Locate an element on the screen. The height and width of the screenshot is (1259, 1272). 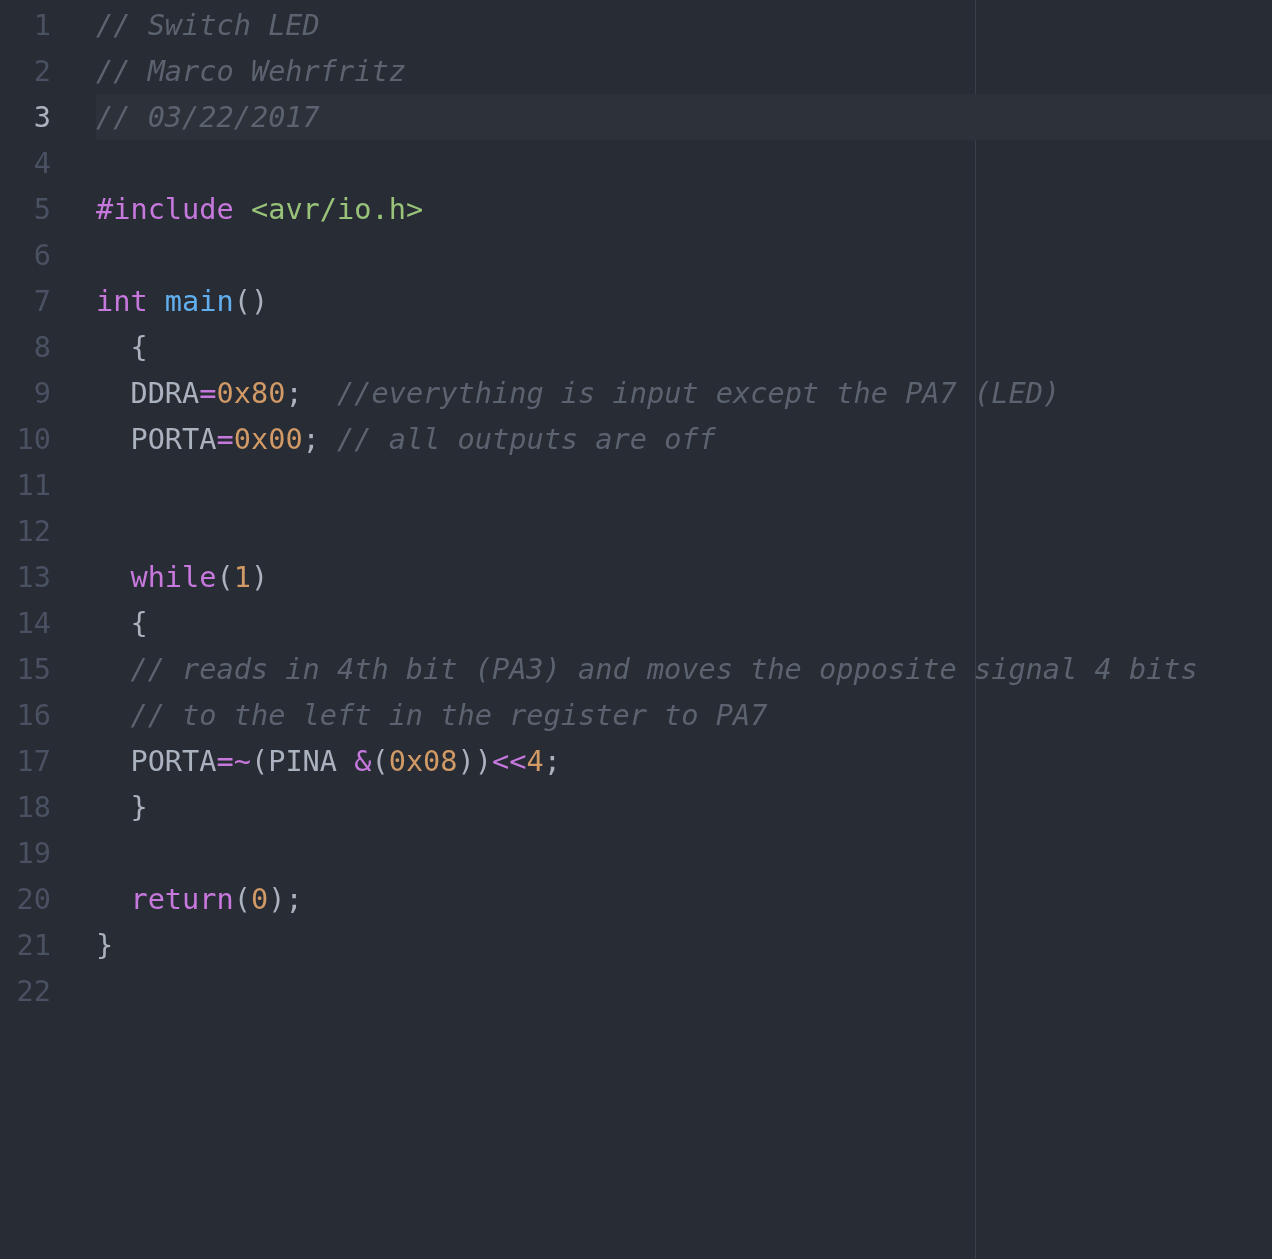
code-line: PORTA=~(PINA &(0x08))<<4; is located at coordinates (345, 761).